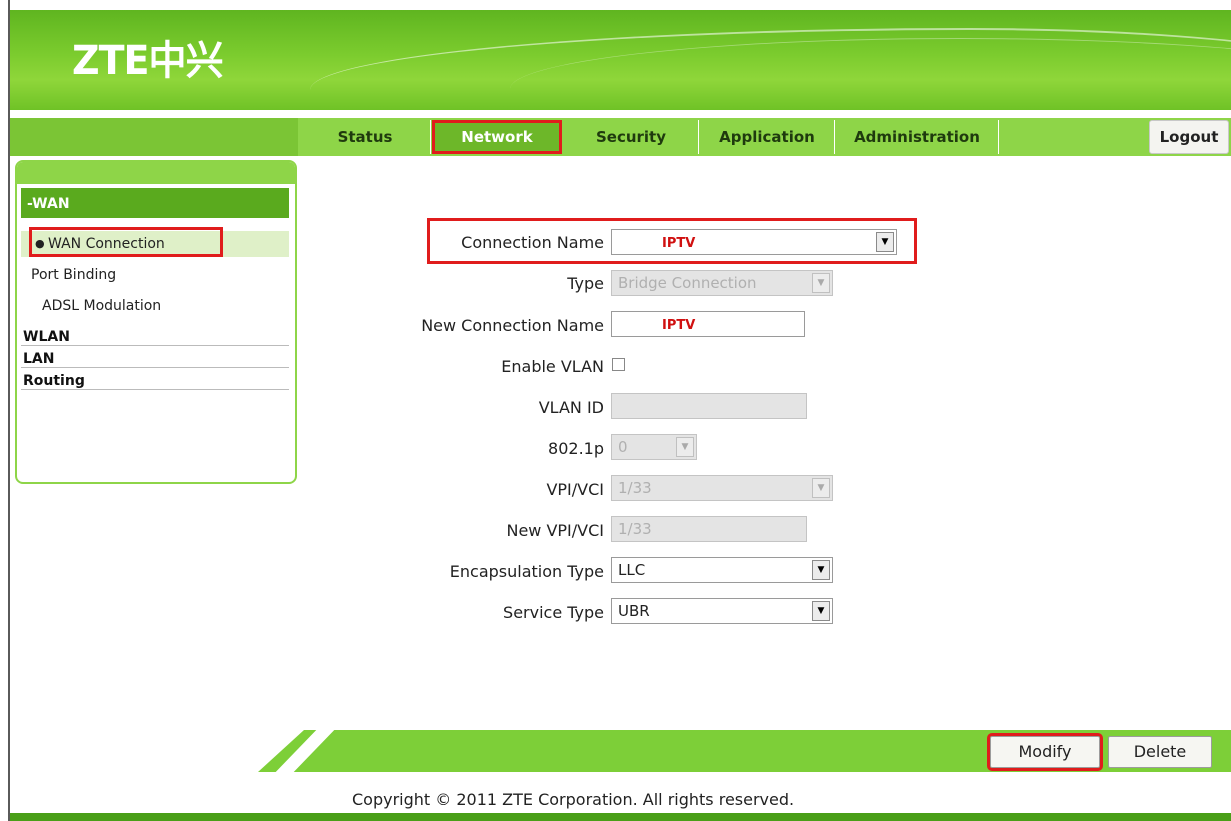  I want to click on new-vpi-vci-label: New VPI/VCI, so click(555, 530).